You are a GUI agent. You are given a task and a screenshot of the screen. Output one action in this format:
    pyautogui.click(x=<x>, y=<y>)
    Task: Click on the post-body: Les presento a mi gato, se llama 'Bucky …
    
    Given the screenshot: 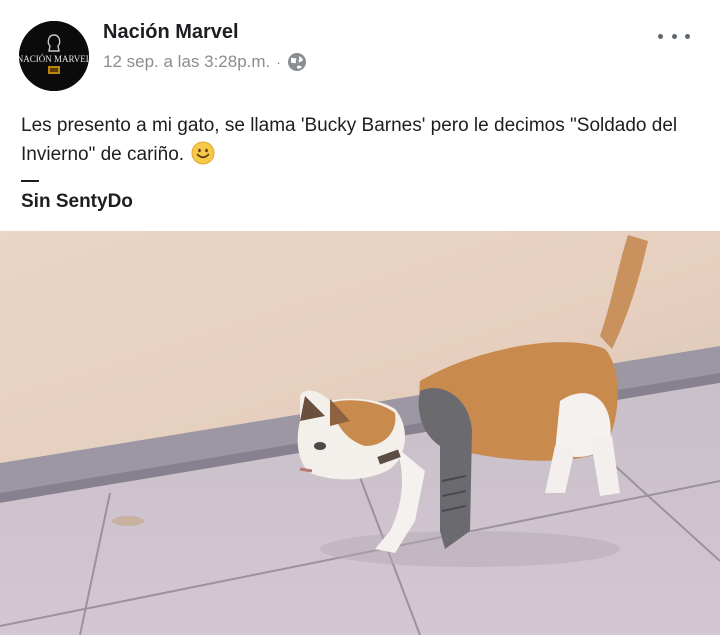 What is the action you would take?
    pyautogui.click(x=361, y=140)
    